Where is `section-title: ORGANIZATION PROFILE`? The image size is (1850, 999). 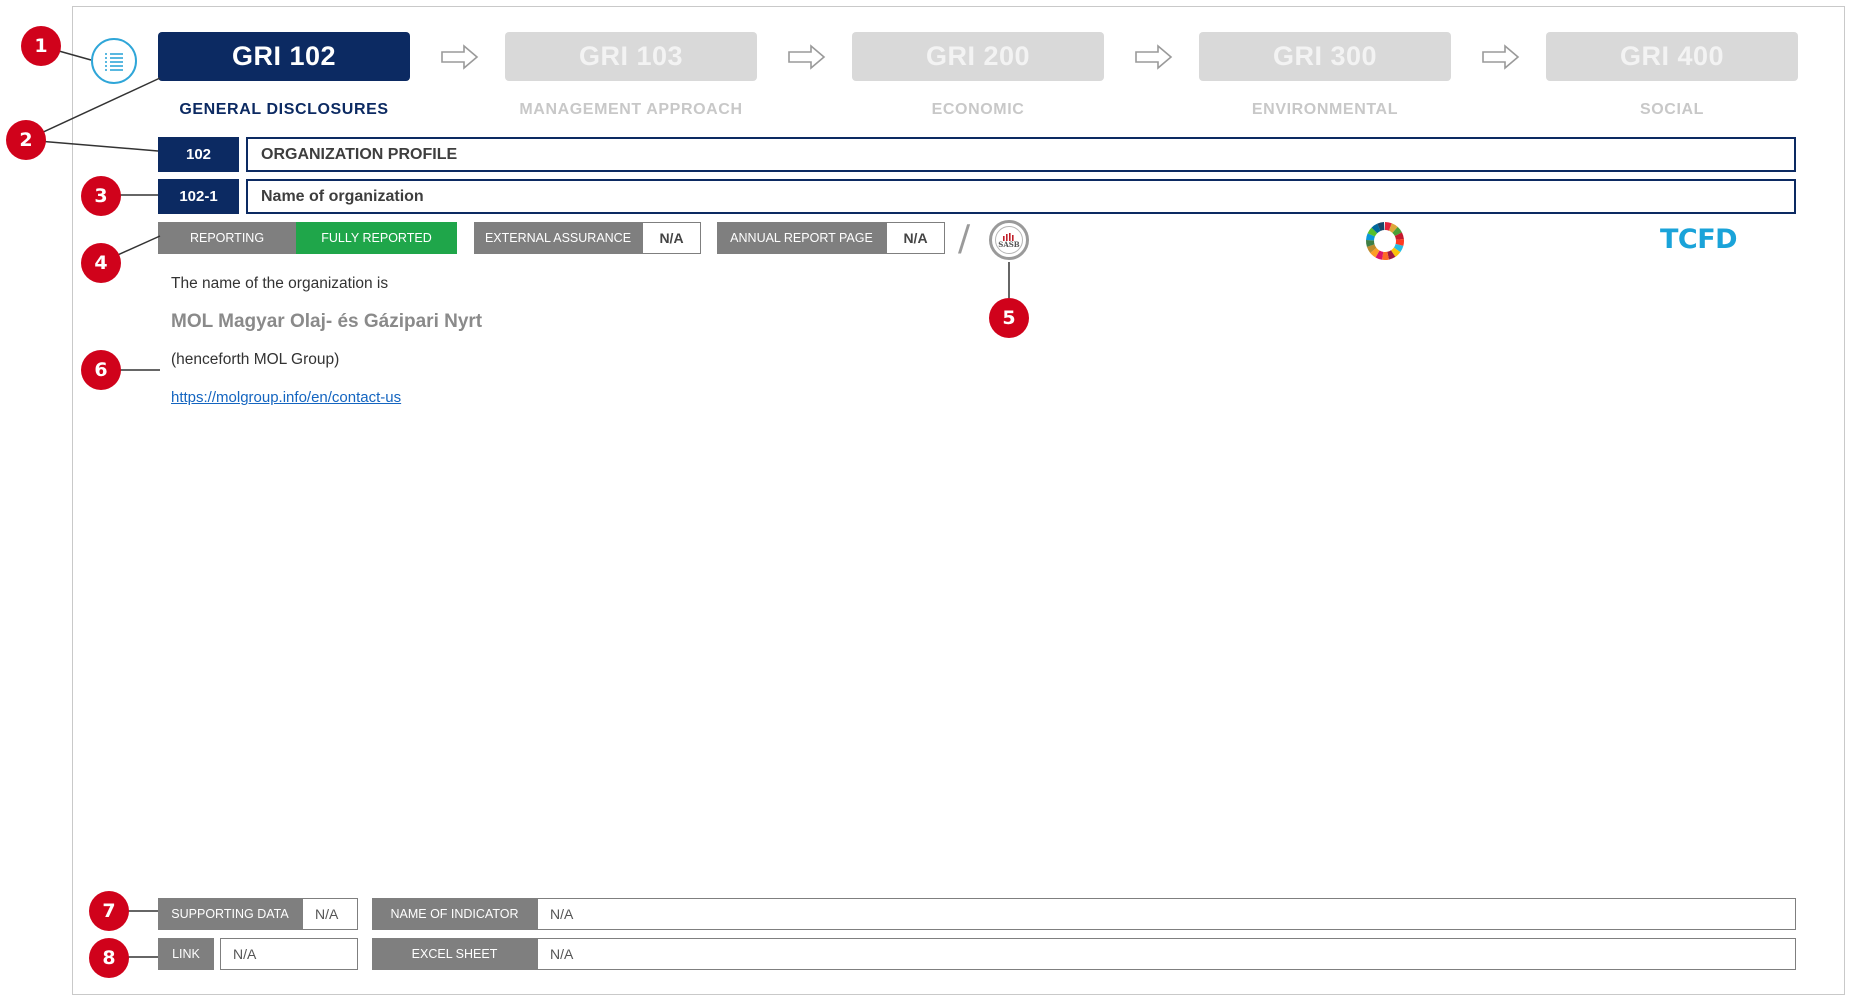
section-title: ORGANIZATION PROFILE is located at coordinates (1021, 154).